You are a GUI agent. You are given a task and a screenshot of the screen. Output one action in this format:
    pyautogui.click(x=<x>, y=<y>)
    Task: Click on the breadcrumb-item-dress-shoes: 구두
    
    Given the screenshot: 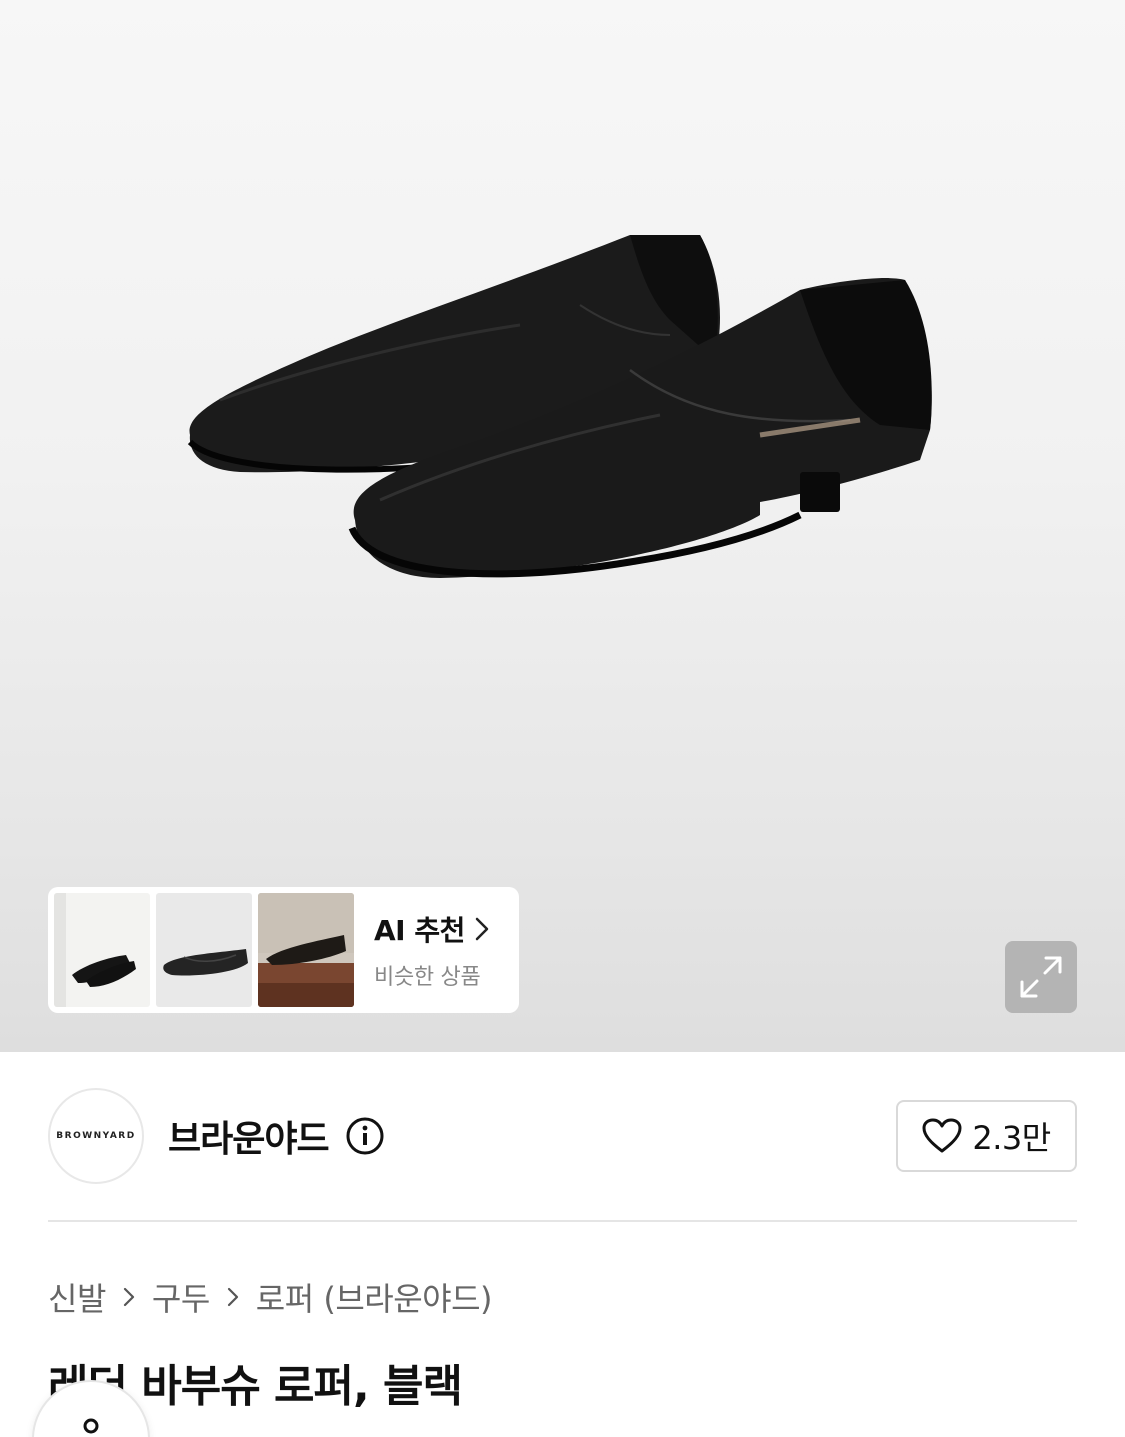 What is the action you would take?
    pyautogui.click(x=181, y=1297)
    